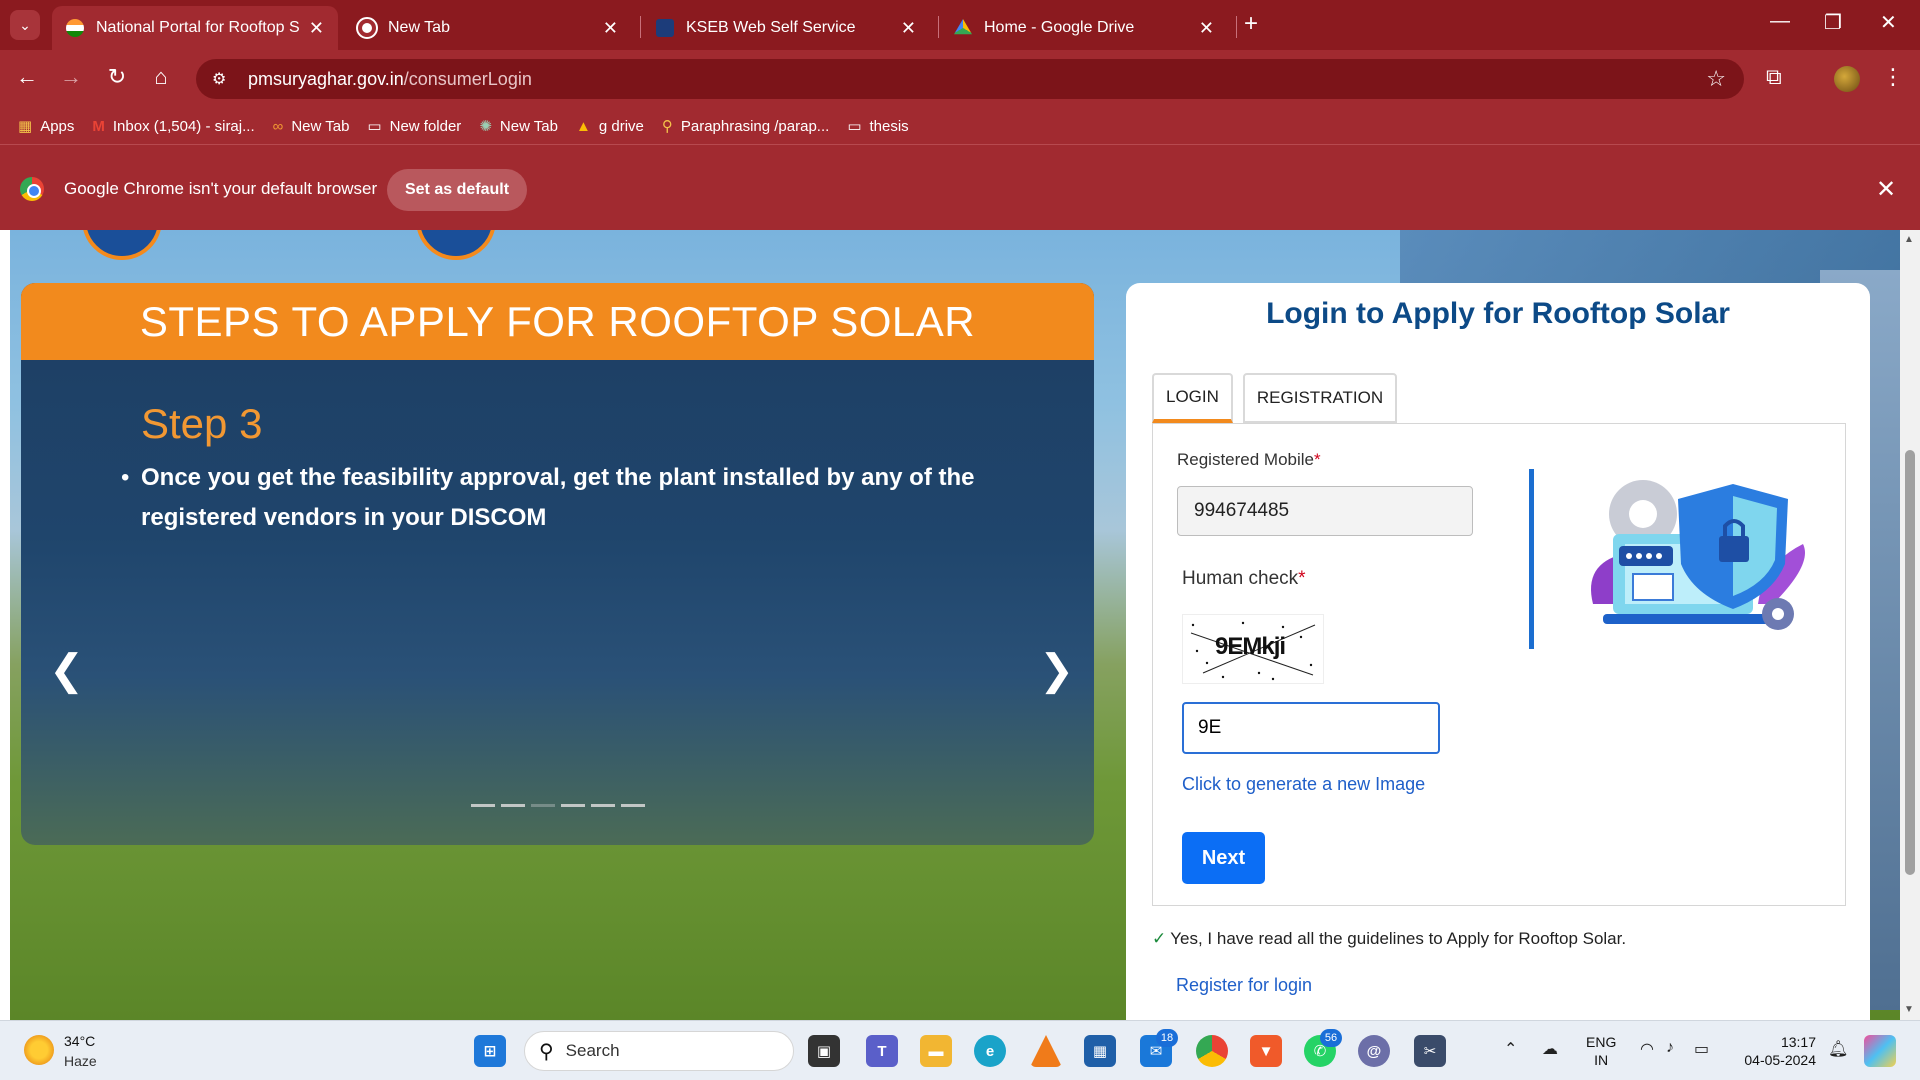 The width and height of the screenshot is (1920, 1080). Describe the element at coordinates (1847, 79) in the screenshot. I see `profile-avatar` at that location.